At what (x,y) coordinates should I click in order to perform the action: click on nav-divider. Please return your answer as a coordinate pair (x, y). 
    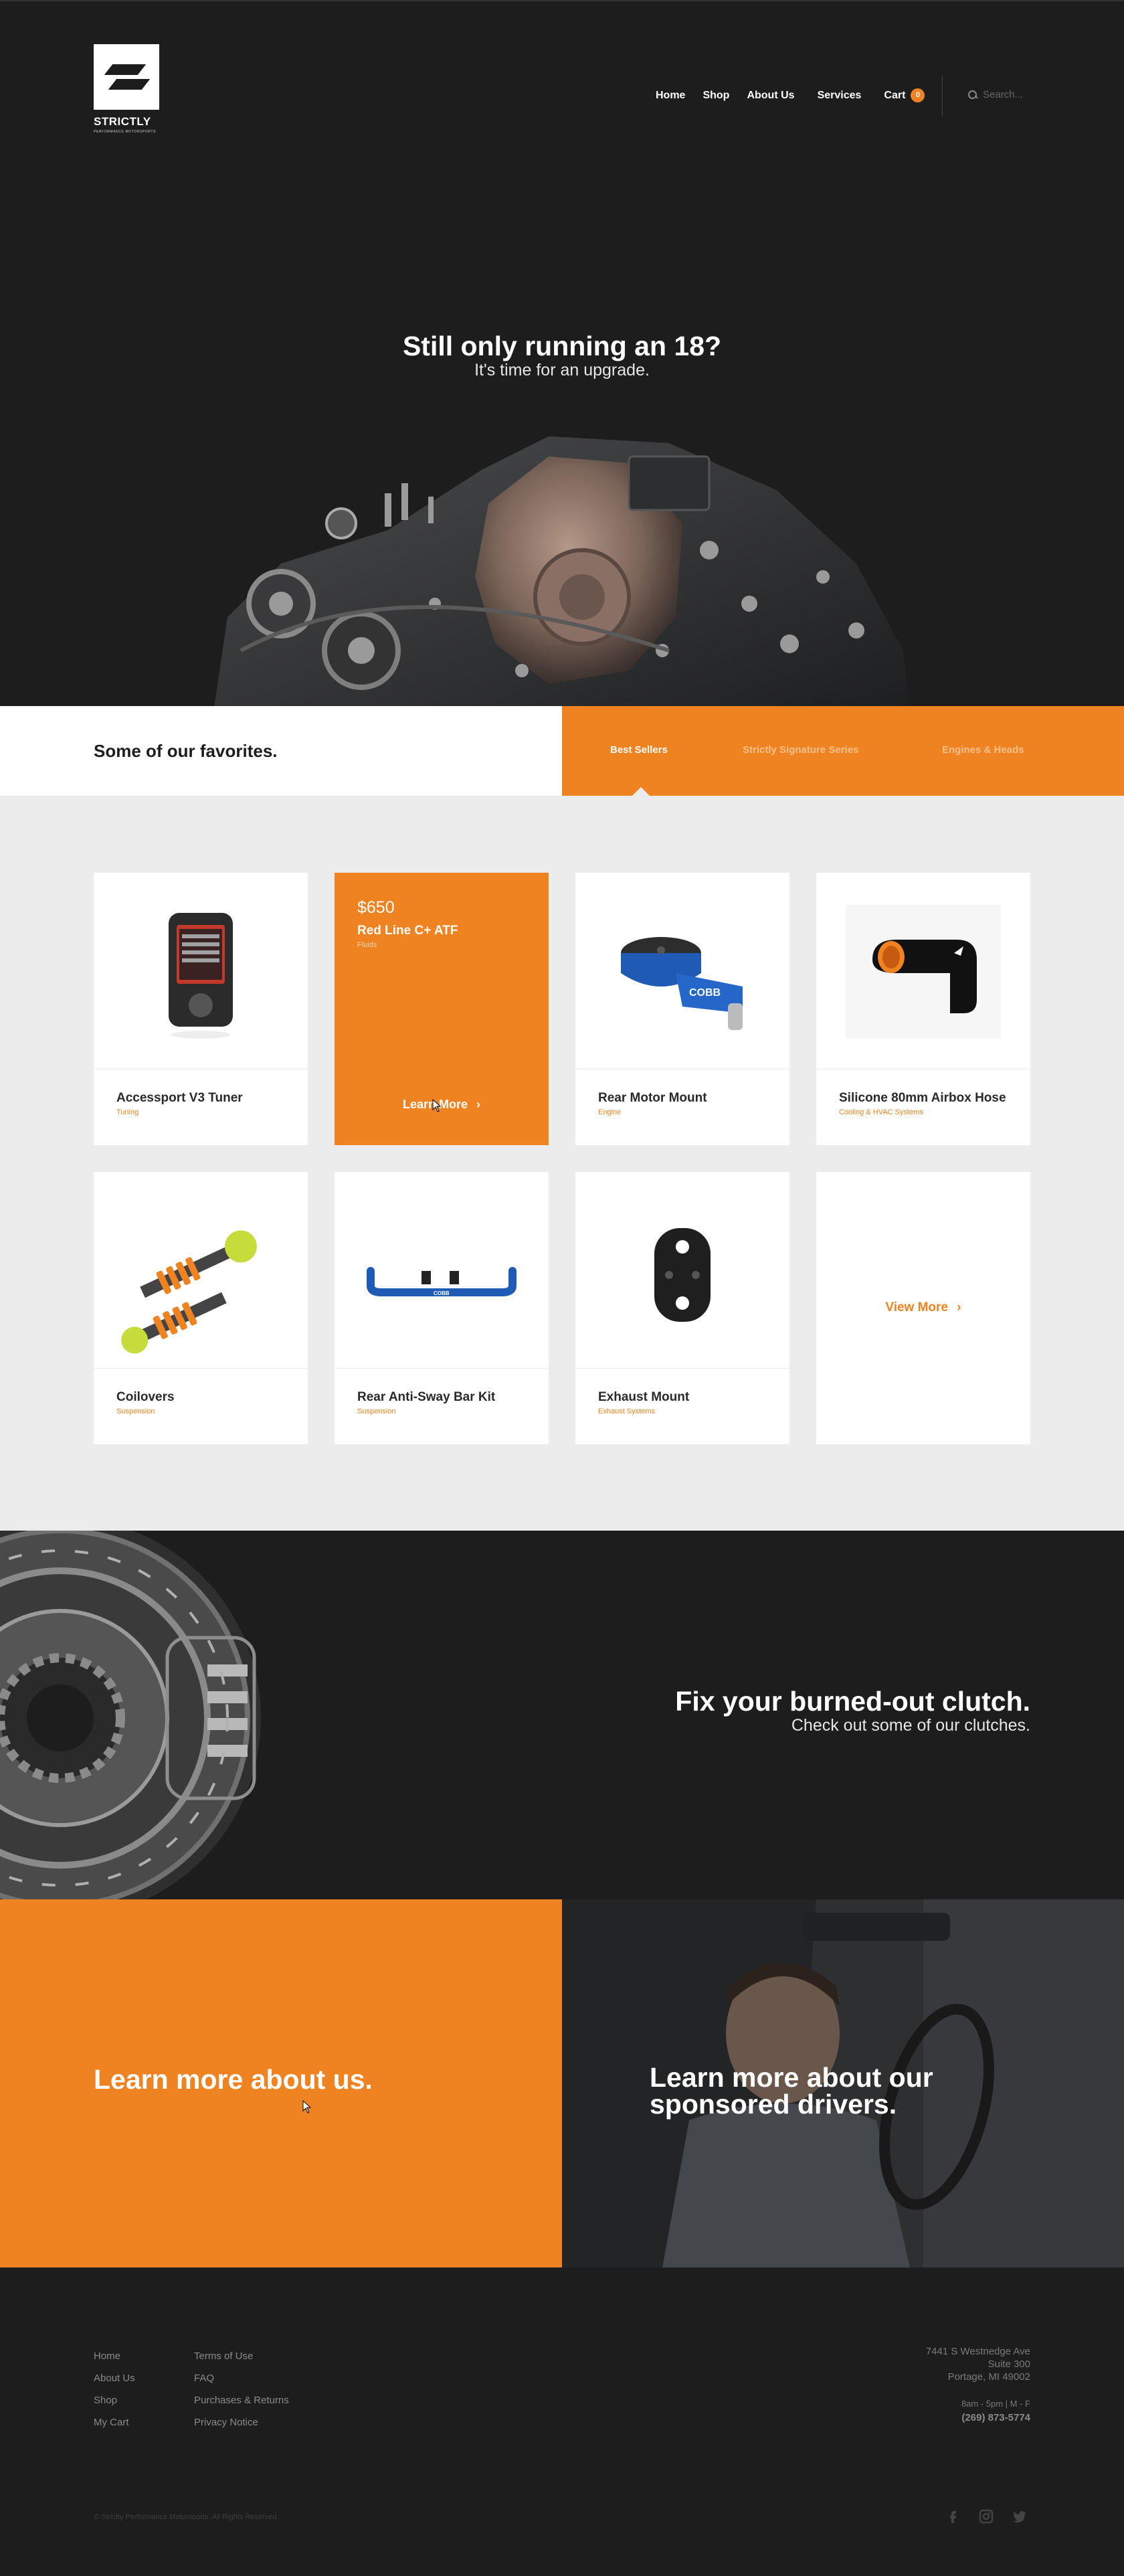
    Looking at the image, I should click on (942, 96).